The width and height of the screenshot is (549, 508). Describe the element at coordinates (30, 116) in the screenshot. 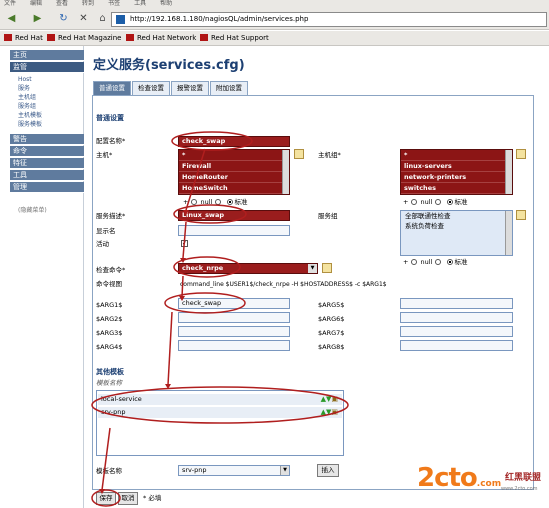

I see `sidebar-item-host-templates: 主机模板` at that location.